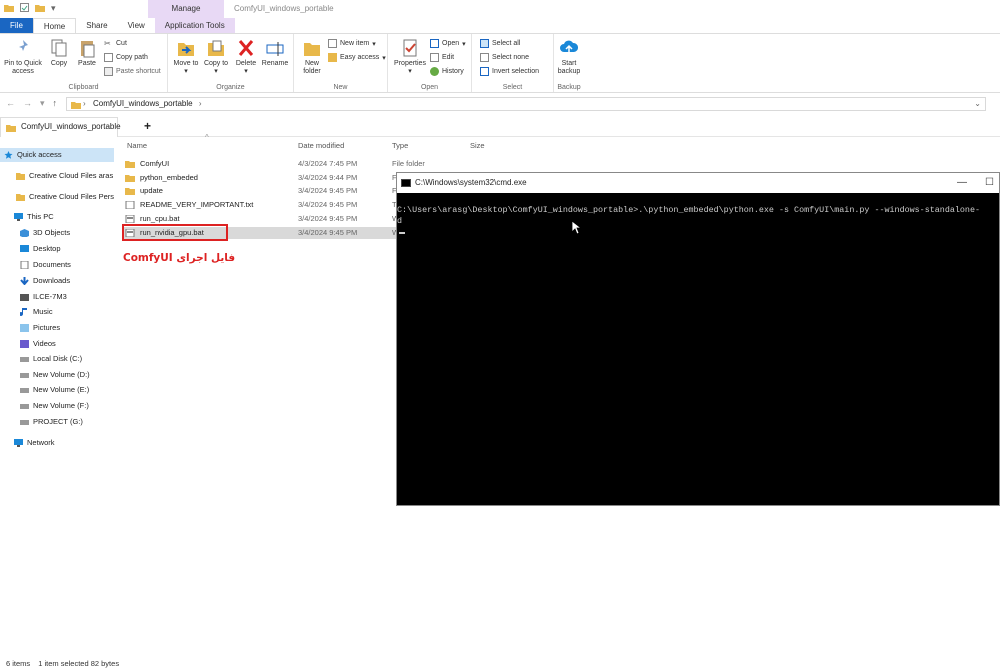 This screenshot has height=672, width=1000. Describe the element at coordinates (130, 205) in the screenshot. I see `text-file-icon` at that location.